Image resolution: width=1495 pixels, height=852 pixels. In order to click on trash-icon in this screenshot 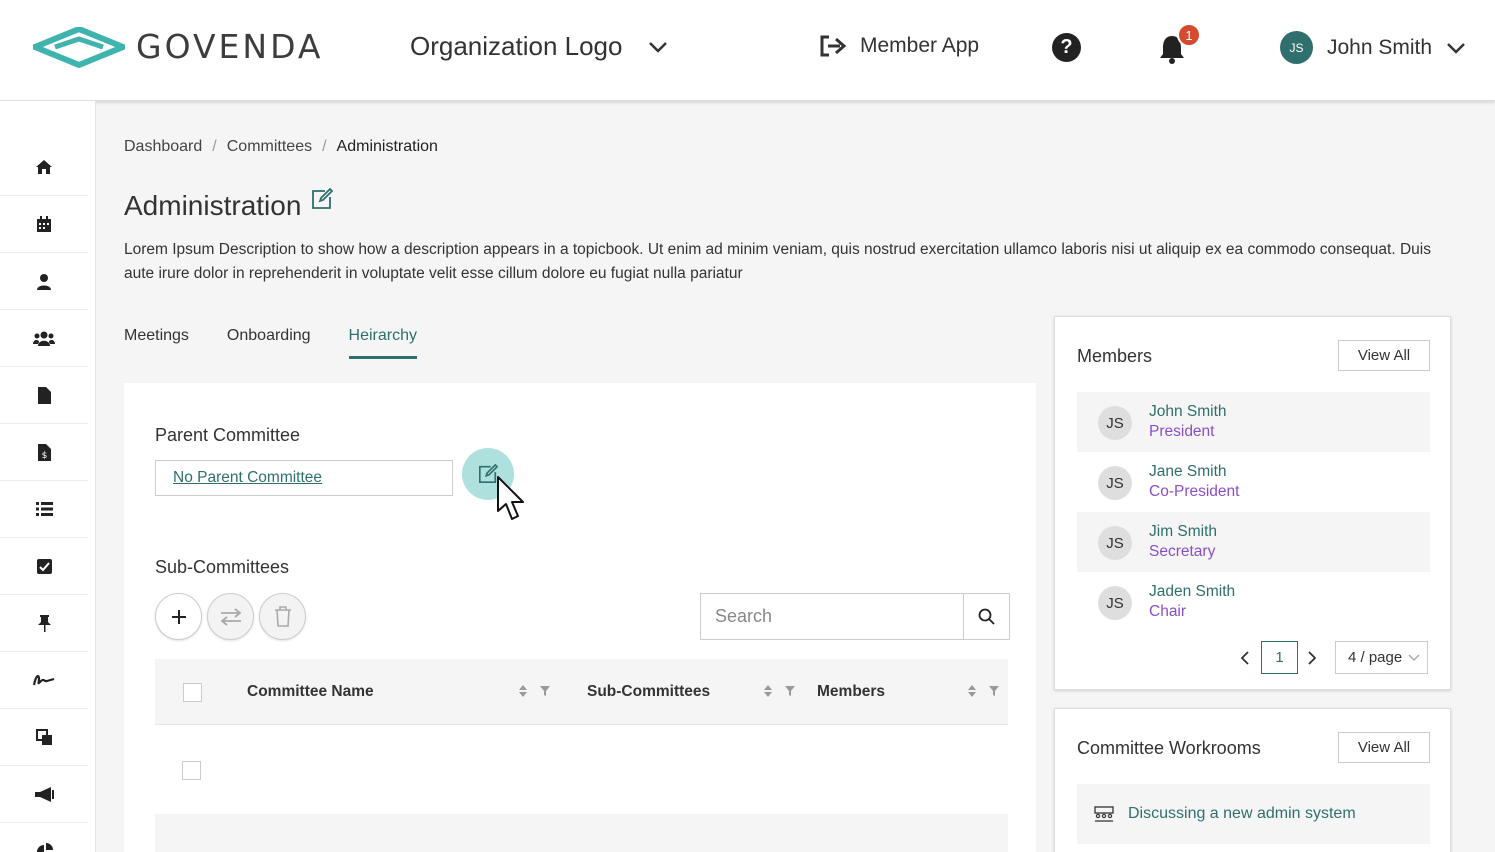, I will do `click(282, 616)`.